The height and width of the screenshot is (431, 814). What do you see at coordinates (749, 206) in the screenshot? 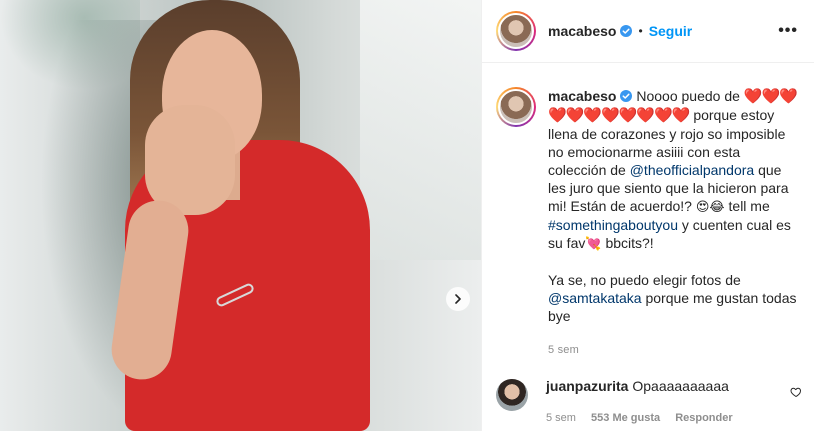
I see `caption-text-4: tell me` at bounding box center [749, 206].